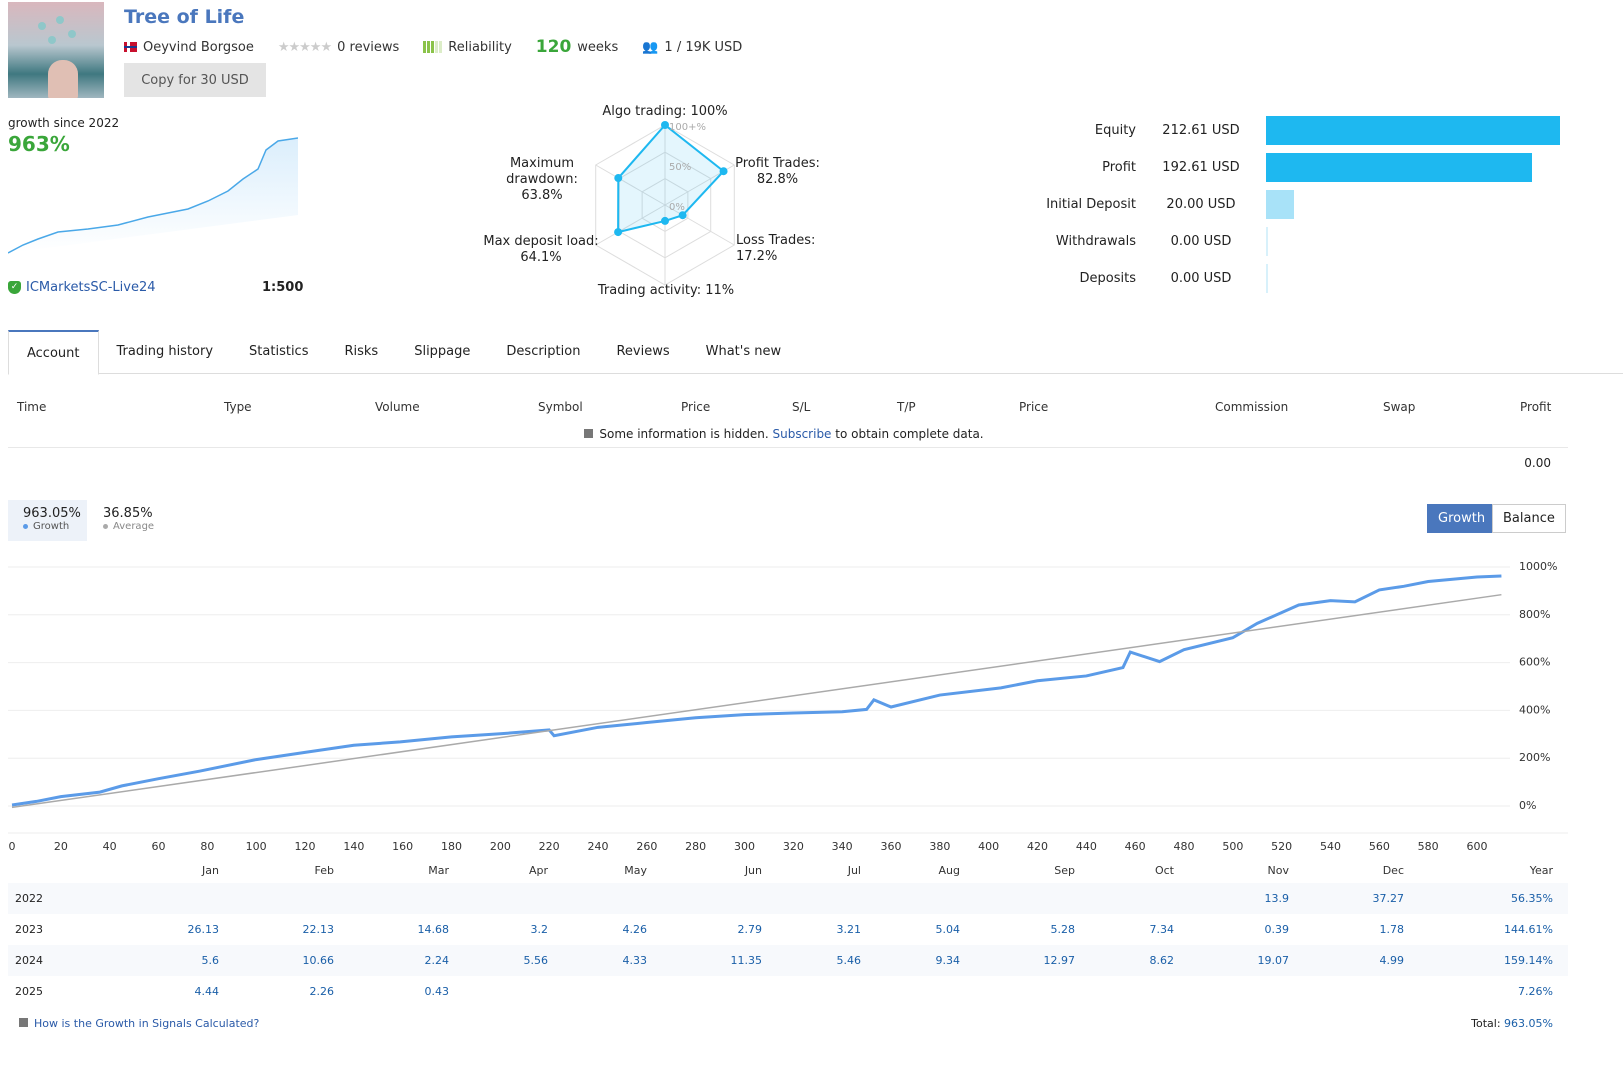  What do you see at coordinates (849, 960) in the screenshot?
I see `month-value: 5.46` at bounding box center [849, 960].